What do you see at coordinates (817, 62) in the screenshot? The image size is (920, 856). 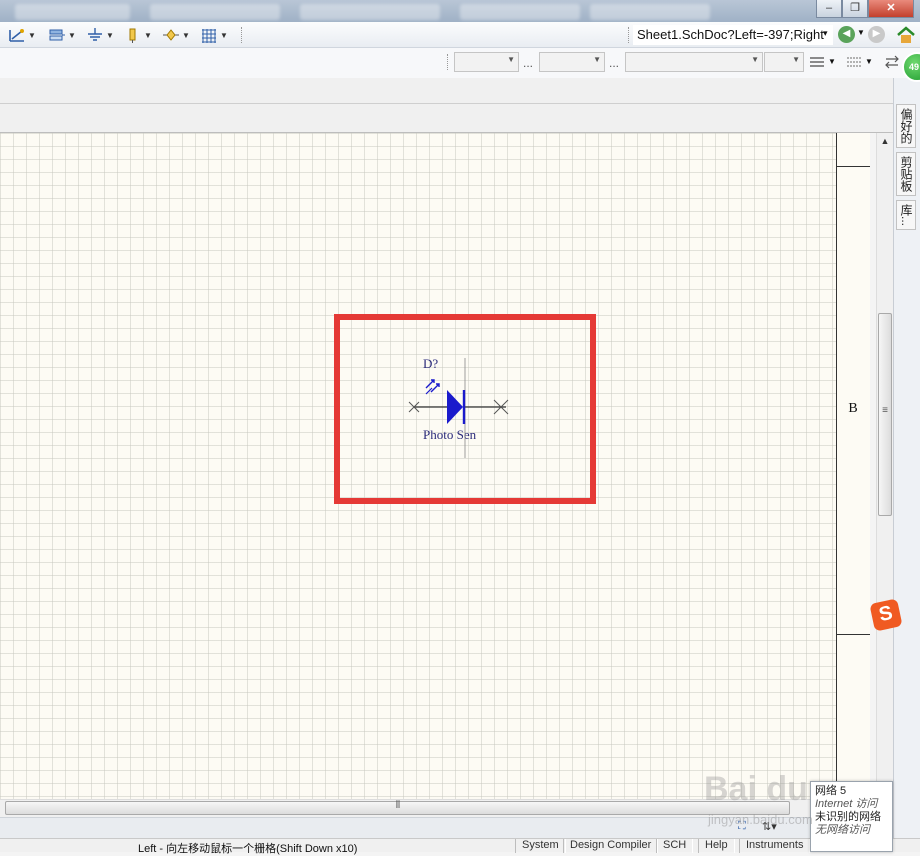 I see `line-weight-icon` at bounding box center [817, 62].